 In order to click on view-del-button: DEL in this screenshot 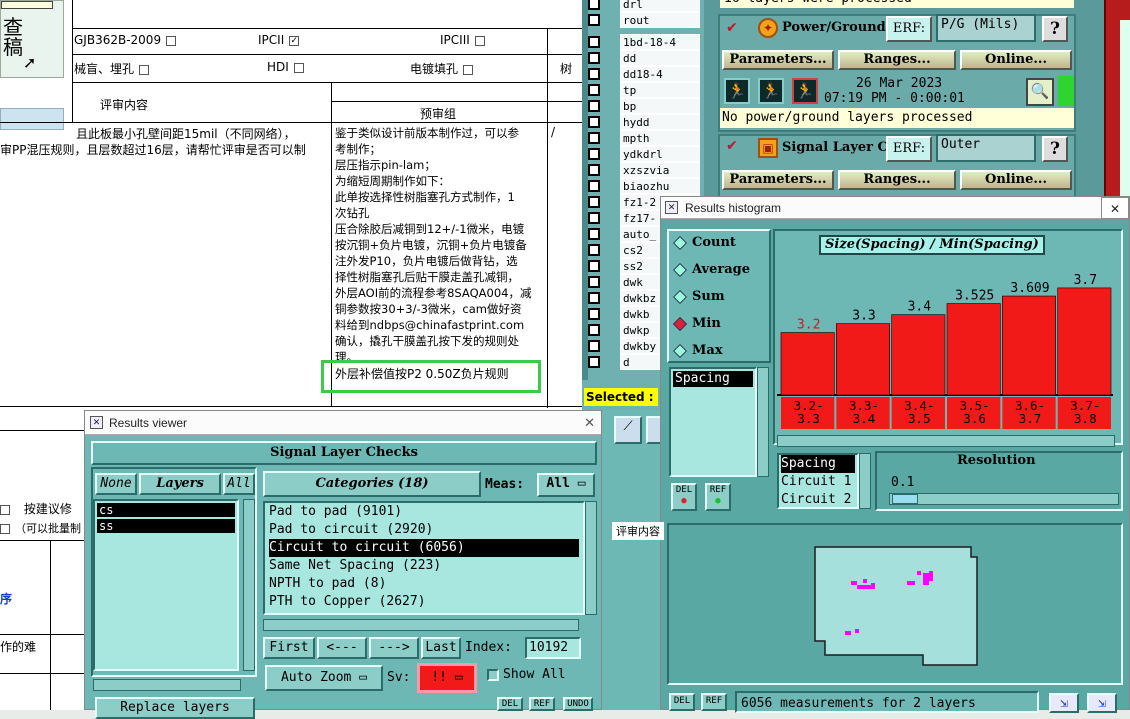, I will do `click(682, 702)`.